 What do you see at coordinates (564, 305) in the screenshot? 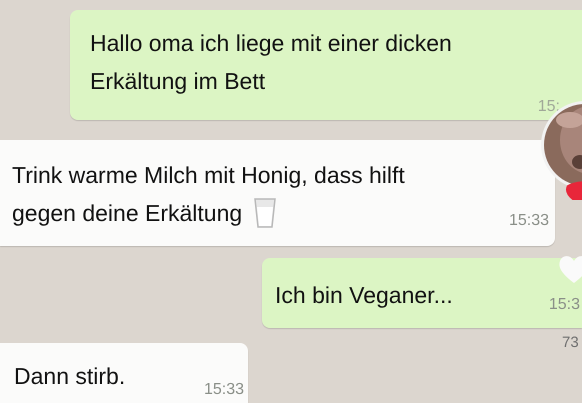
I see `message-time: 15:3` at bounding box center [564, 305].